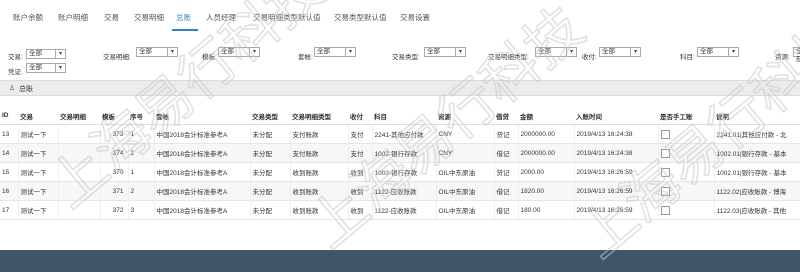  I want to click on cell-description: 1122.03|应收账款 - 其他, so click(757, 210).